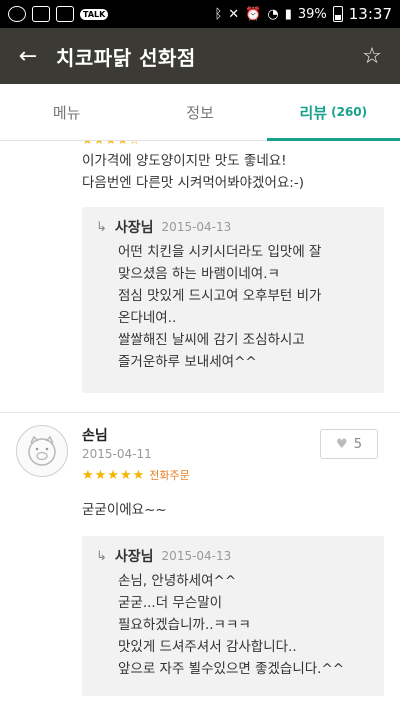 This screenshot has width=400, height=711. I want to click on review-divider, so click(200, 412).